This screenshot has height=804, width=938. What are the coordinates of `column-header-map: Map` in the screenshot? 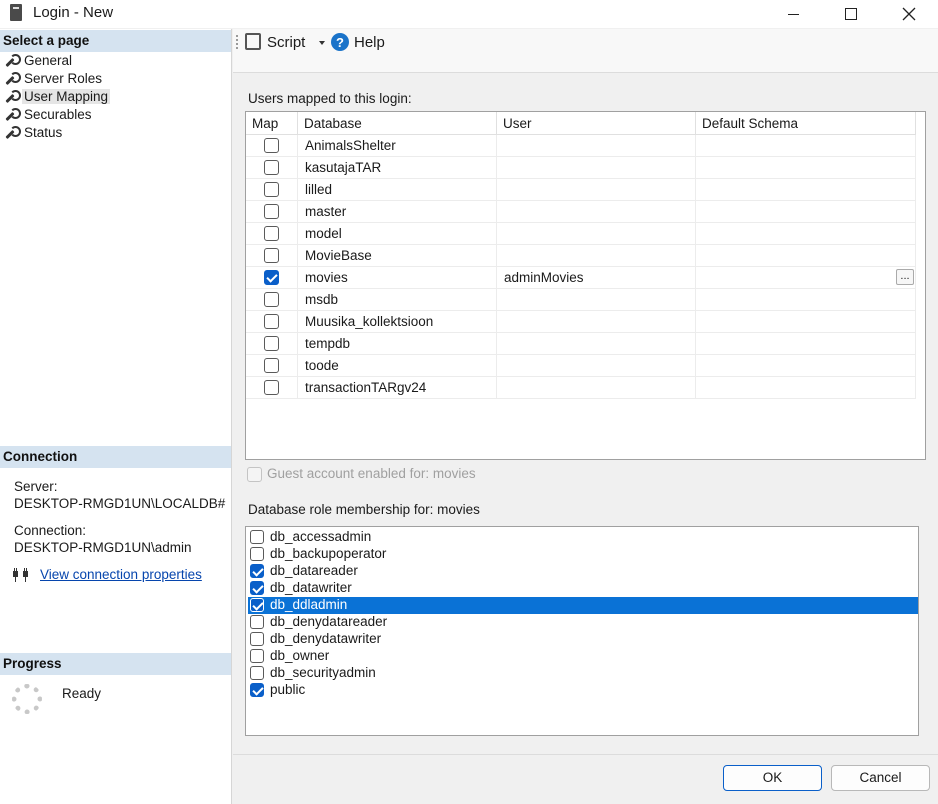 It's located at (272, 123).